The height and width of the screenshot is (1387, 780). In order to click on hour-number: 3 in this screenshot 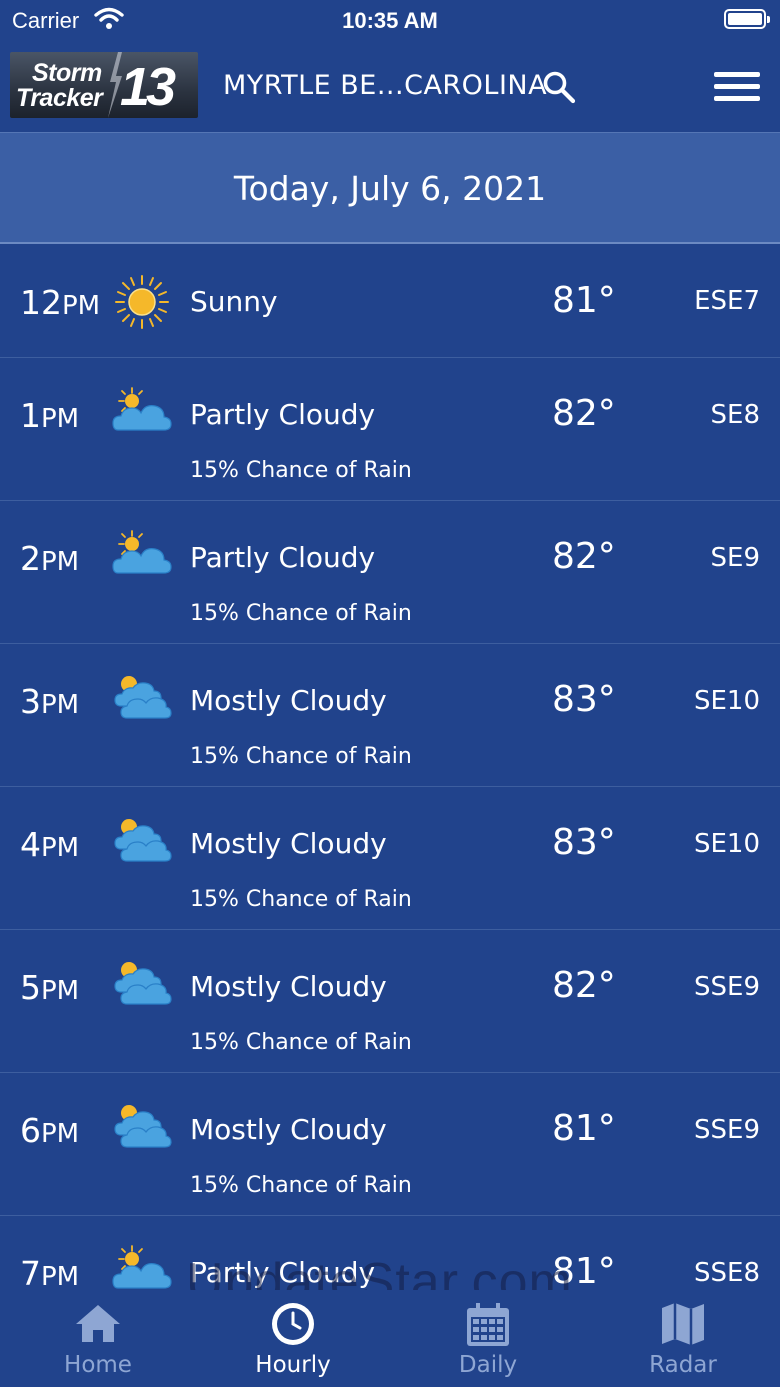, I will do `click(30, 701)`.